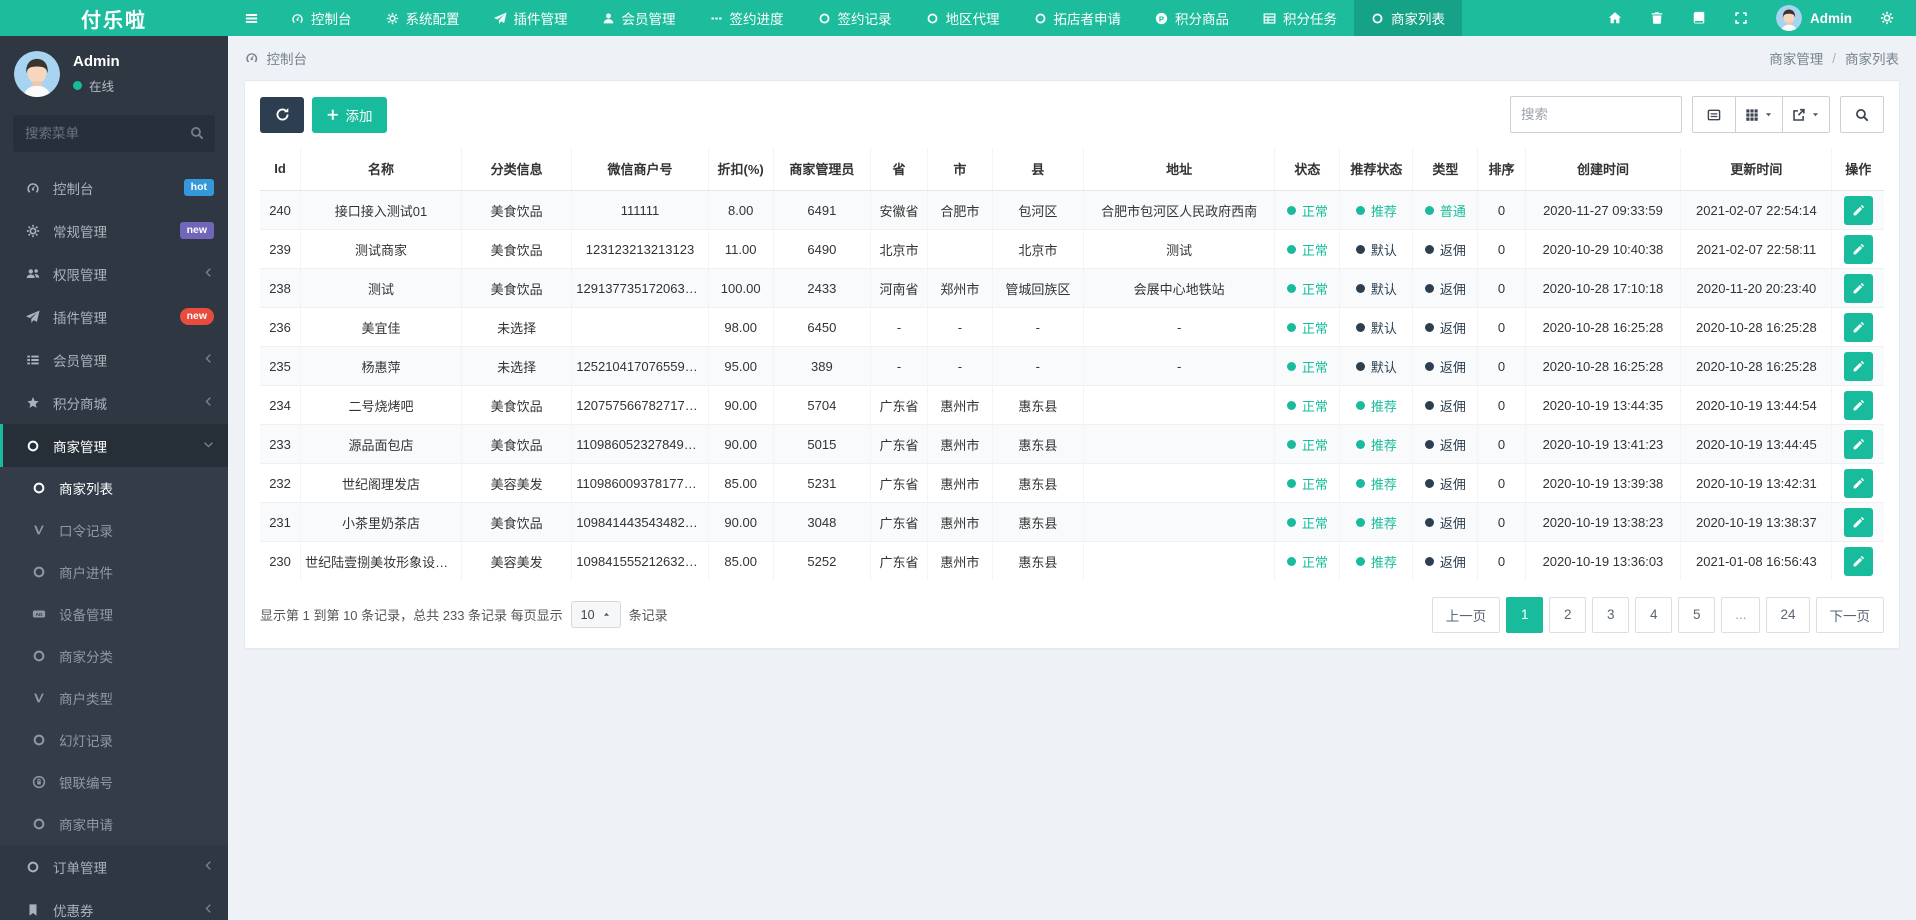 The height and width of the screenshot is (920, 1916). Describe the element at coordinates (1759, 114) in the screenshot. I see `toolbar-columns-button` at that location.